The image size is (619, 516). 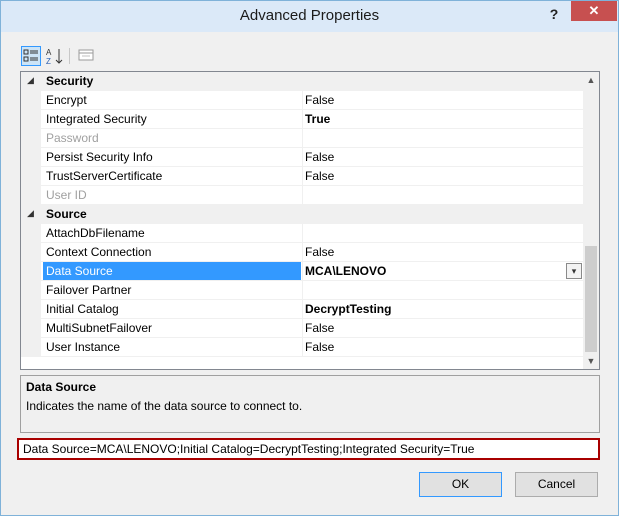 What do you see at coordinates (302, 328) in the screenshot?
I see `property-row: MultiSubnetFailover False` at bounding box center [302, 328].